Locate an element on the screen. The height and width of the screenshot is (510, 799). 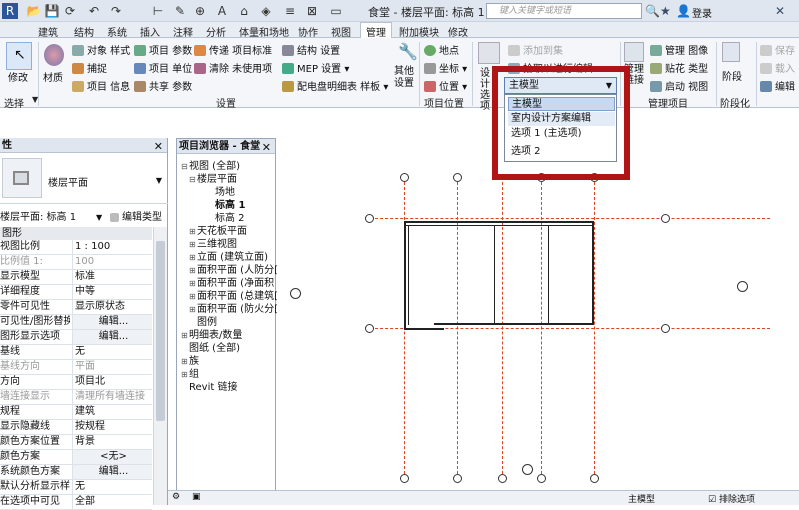
exclude-options-checkbox: ☑ 排除选项 is located at coordinates (731, 498).